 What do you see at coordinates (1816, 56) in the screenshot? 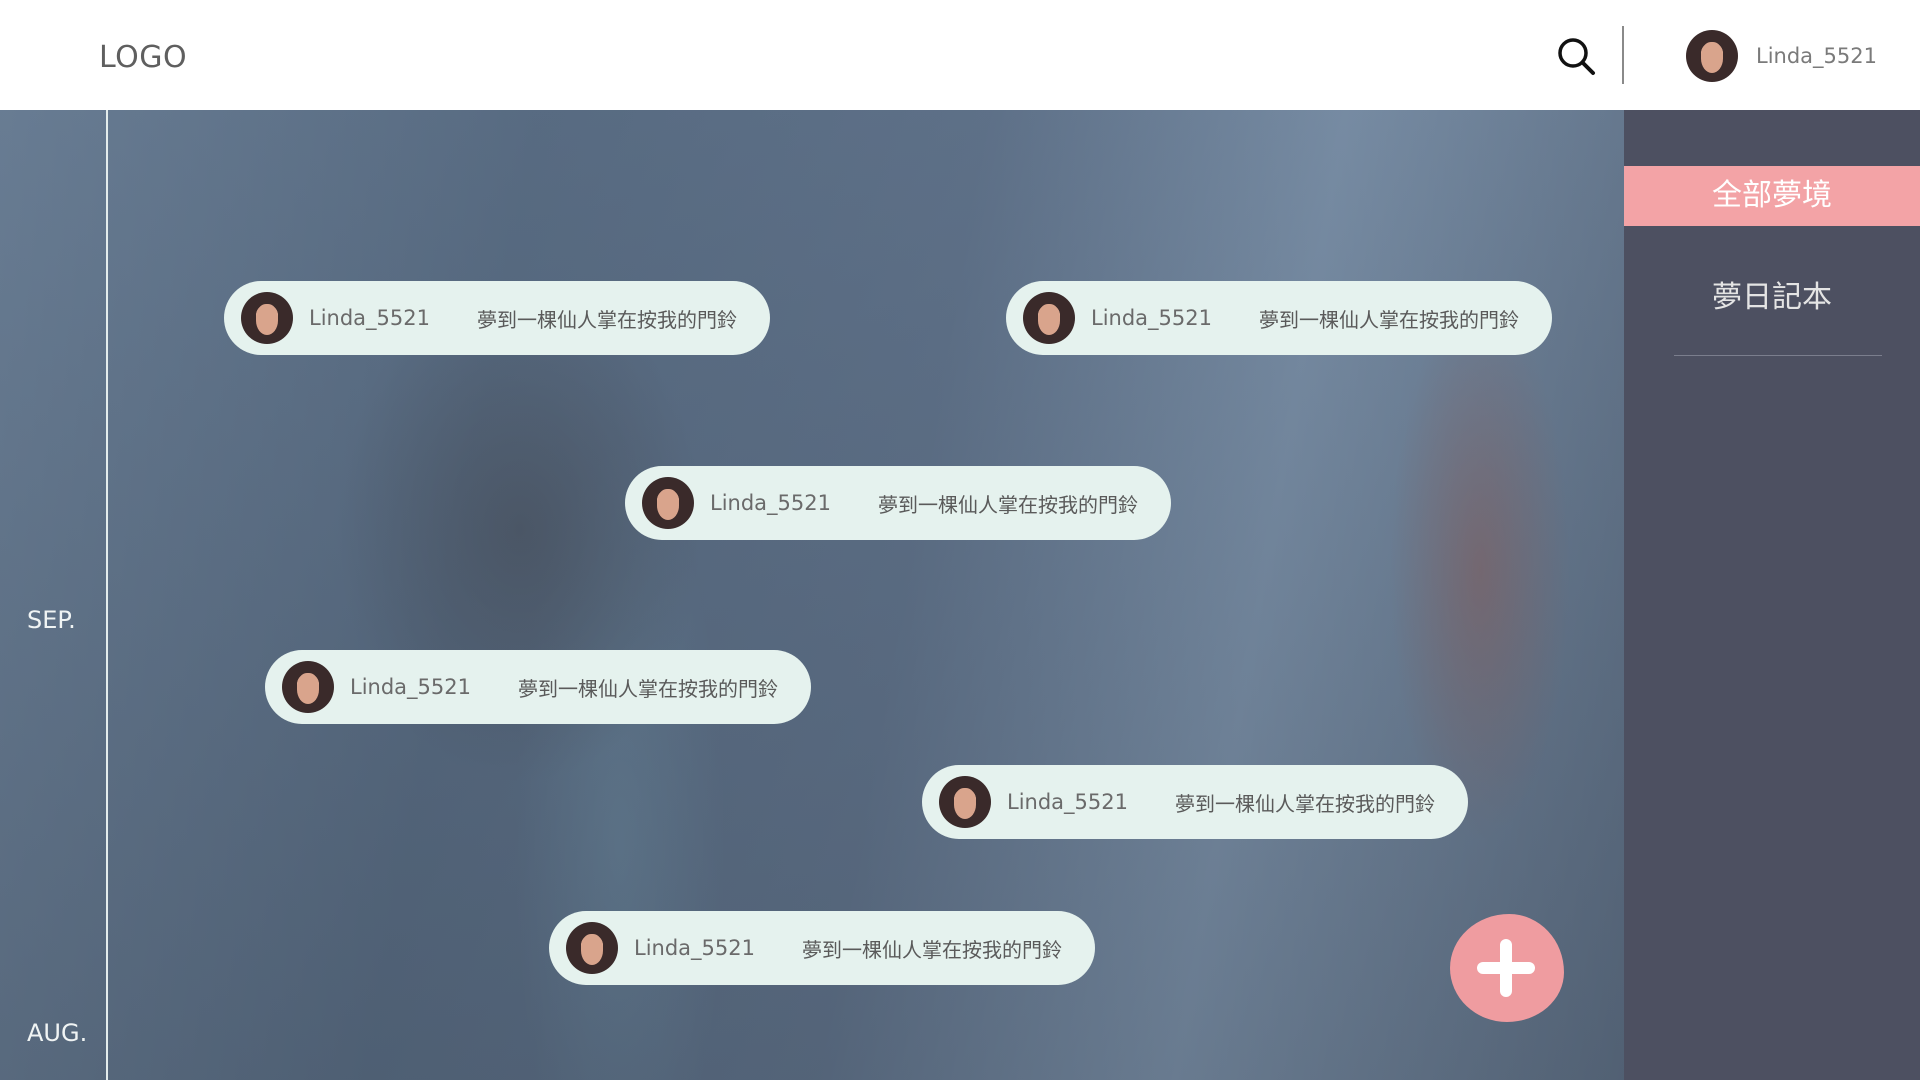
I see `user-name: Linda_5521` at bounding box center [1816, 56].